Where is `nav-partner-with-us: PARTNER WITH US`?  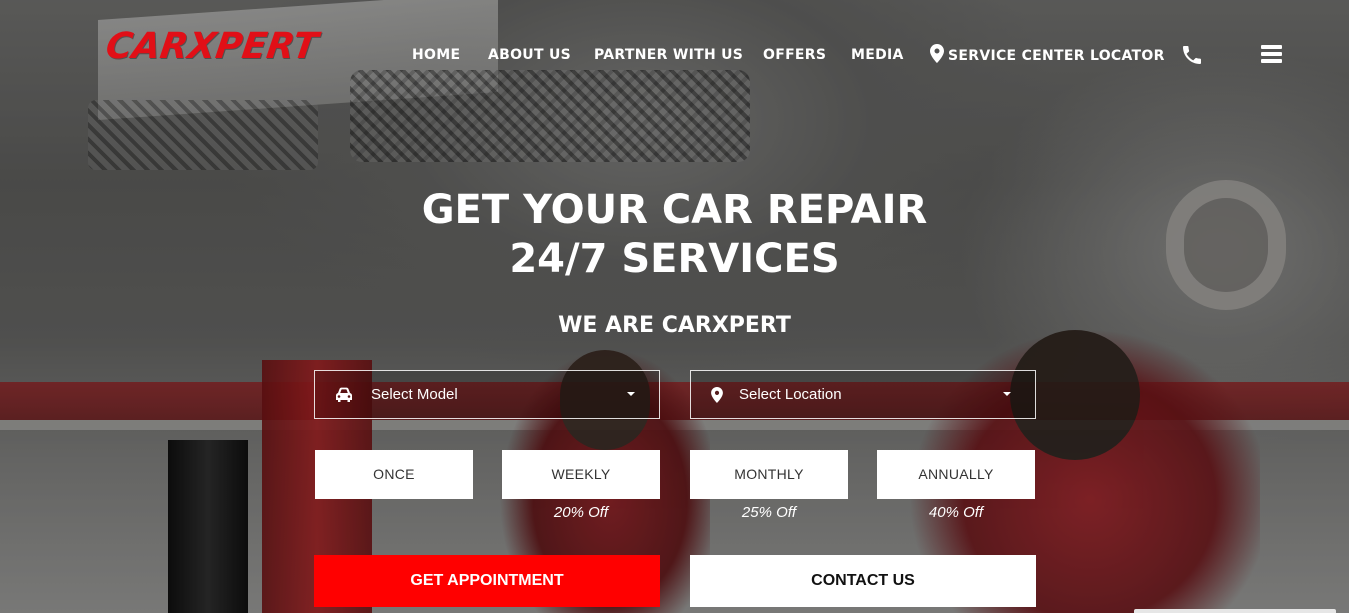 nav-partner-with-us: PARTNER WITH US is located at coordinates (668, 55).